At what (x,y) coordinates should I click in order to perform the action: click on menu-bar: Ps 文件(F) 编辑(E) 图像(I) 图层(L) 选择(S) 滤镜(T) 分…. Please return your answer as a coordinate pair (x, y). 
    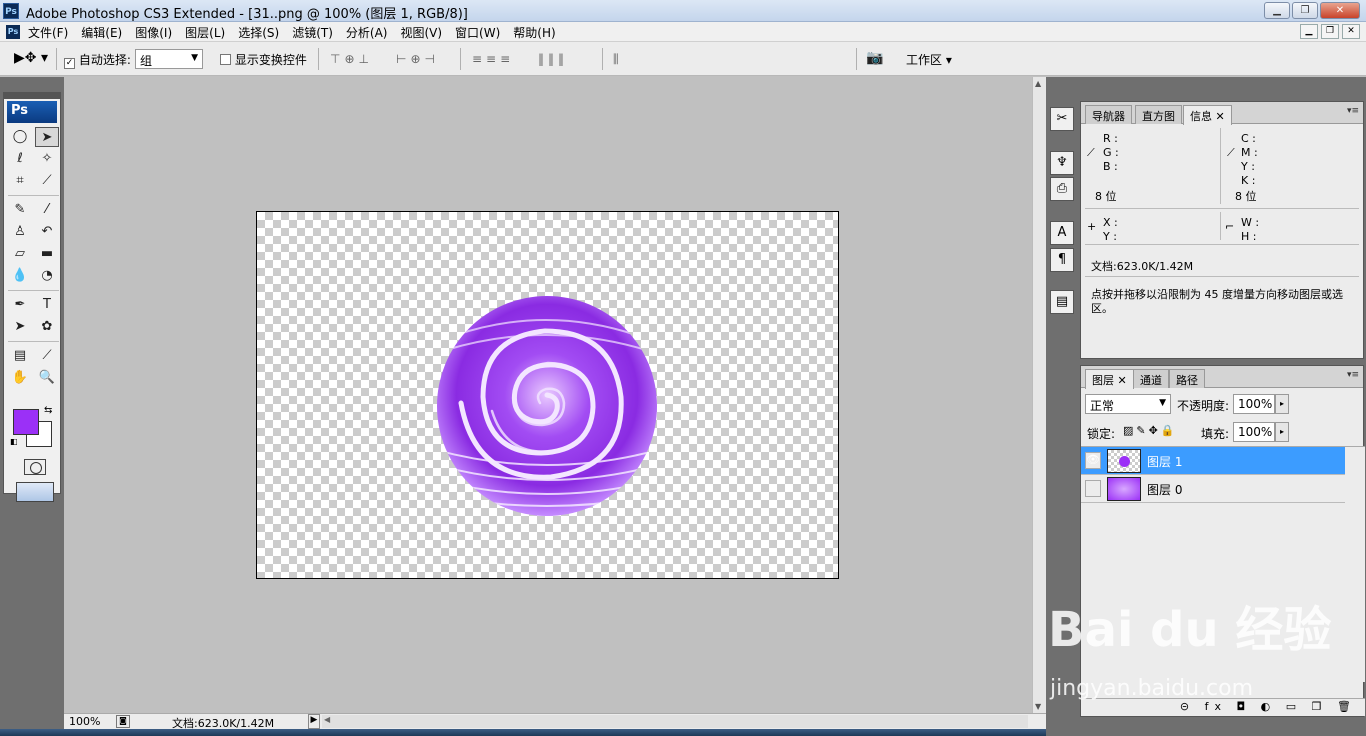
    Looking at the image, I should click on (683, 32).